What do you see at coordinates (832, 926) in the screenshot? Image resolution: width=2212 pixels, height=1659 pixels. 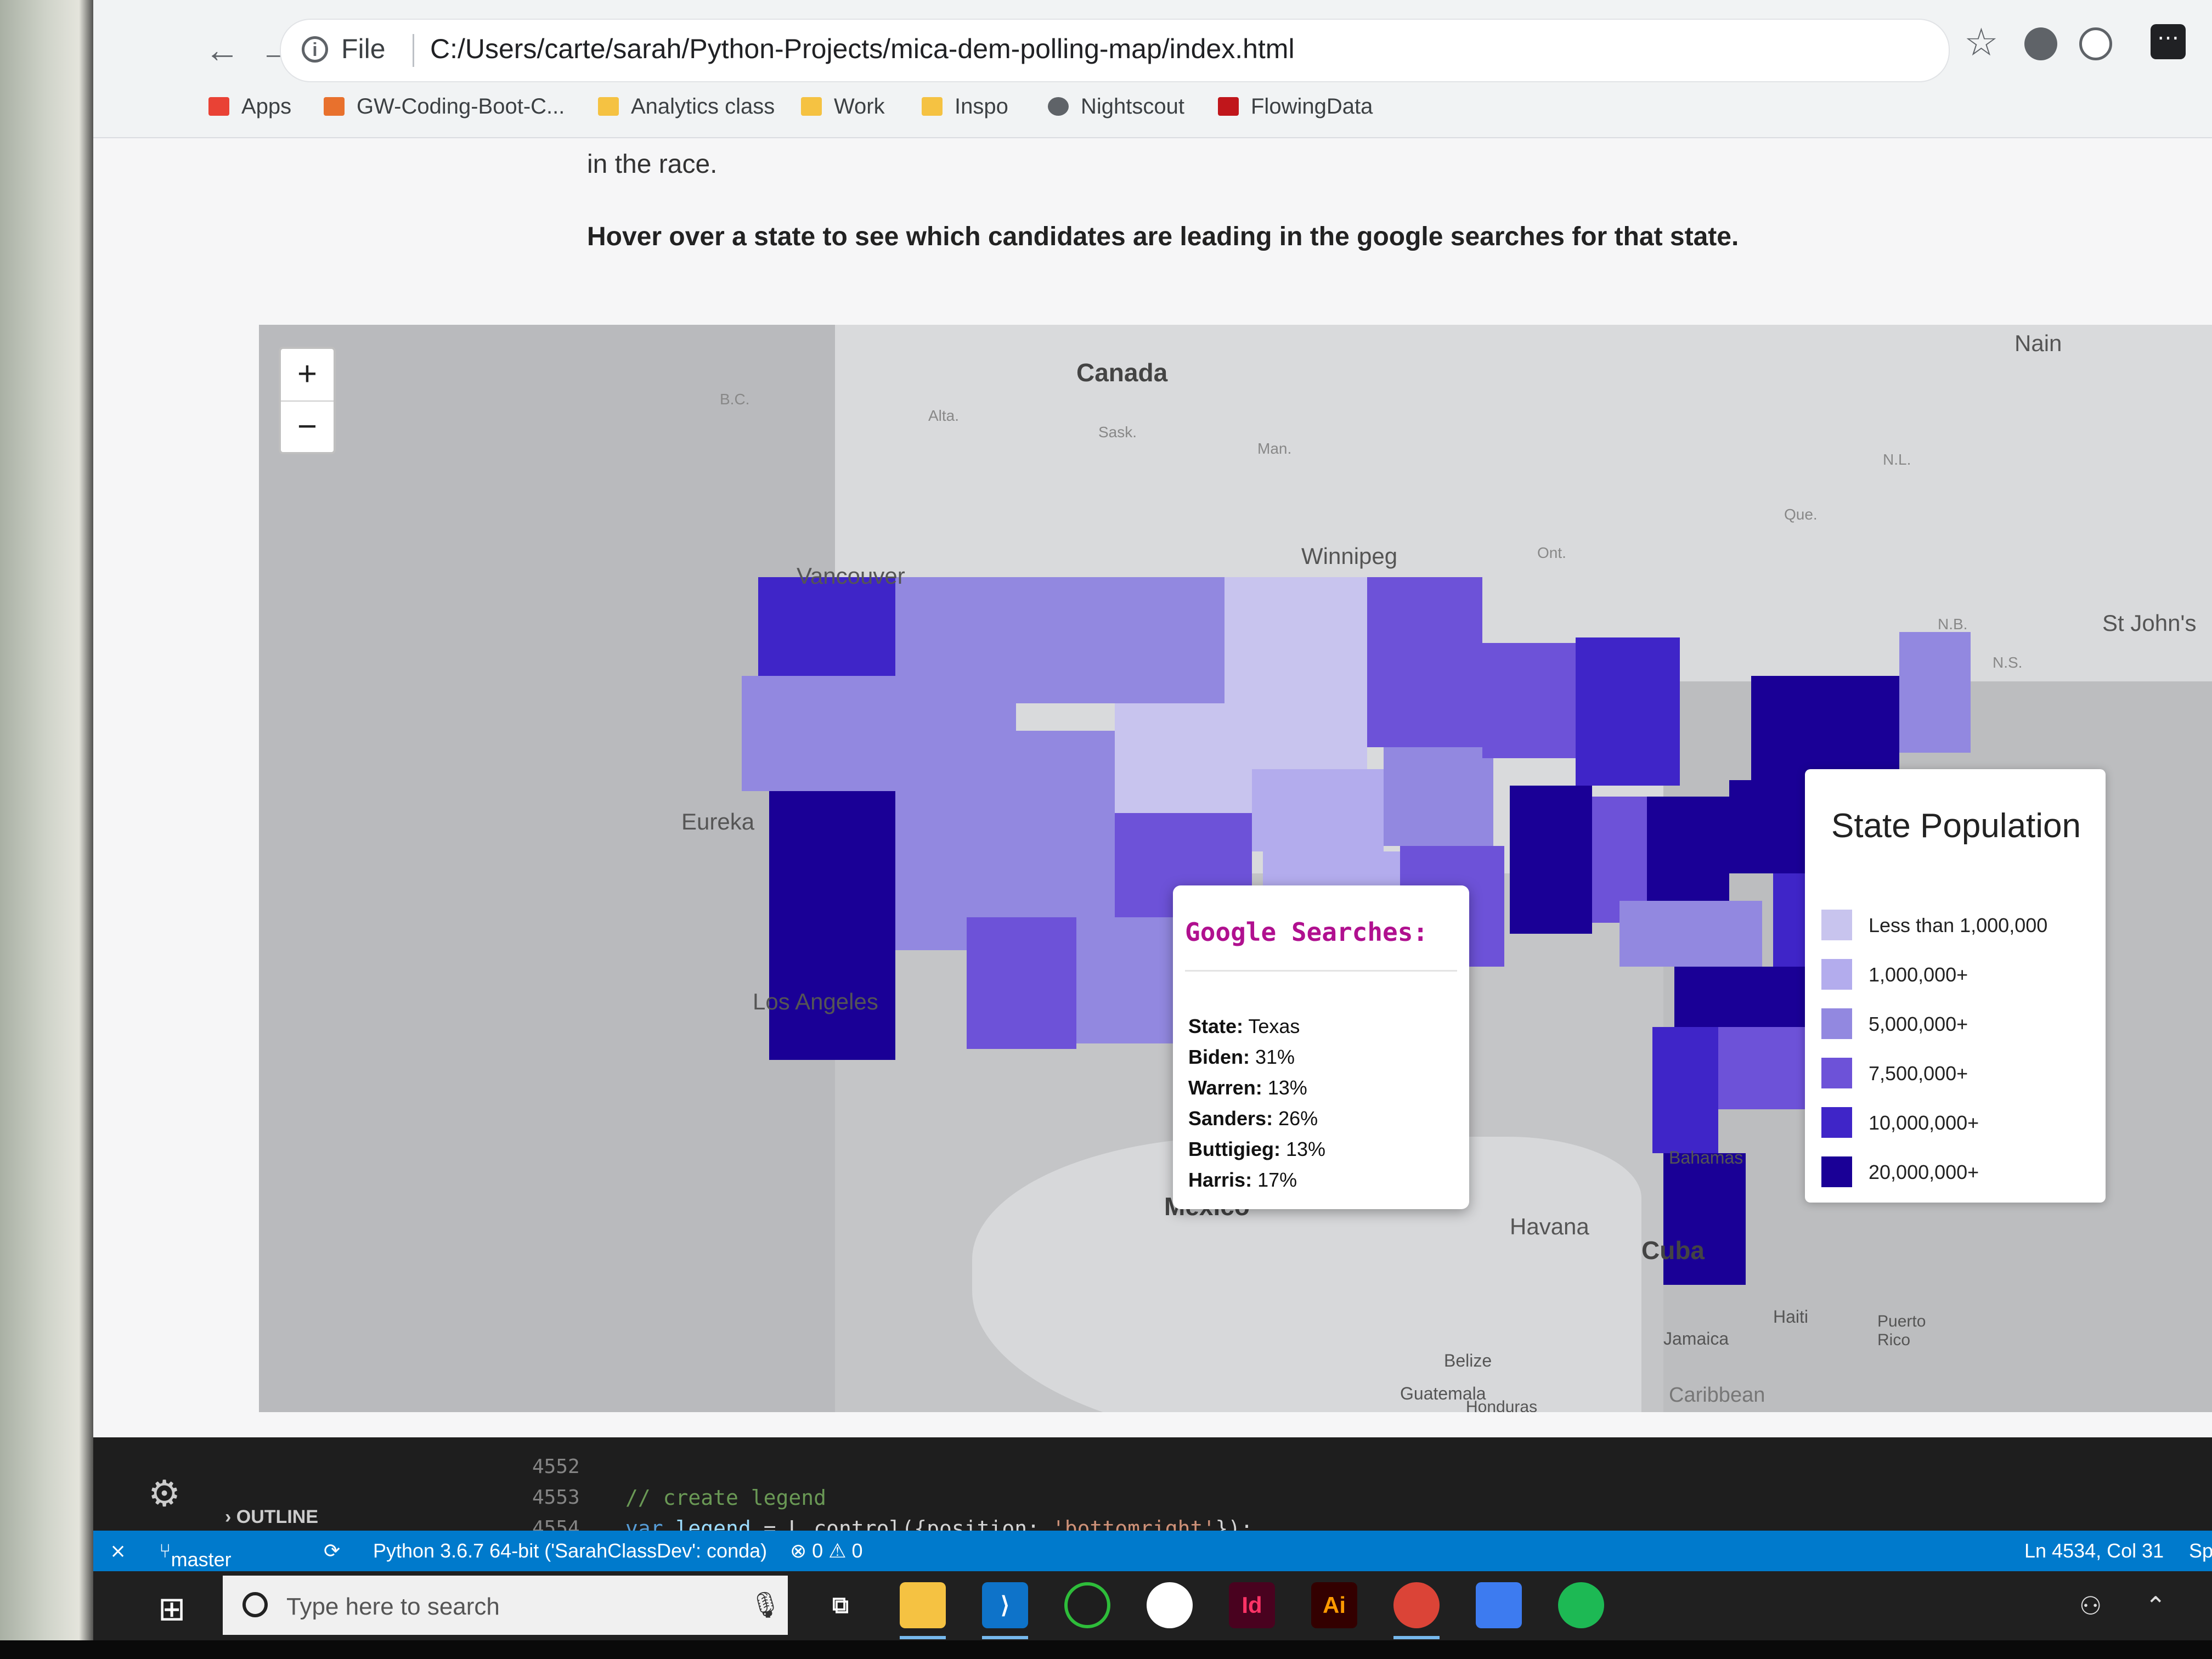 I see `state-california` at bounding box center [832, 926].